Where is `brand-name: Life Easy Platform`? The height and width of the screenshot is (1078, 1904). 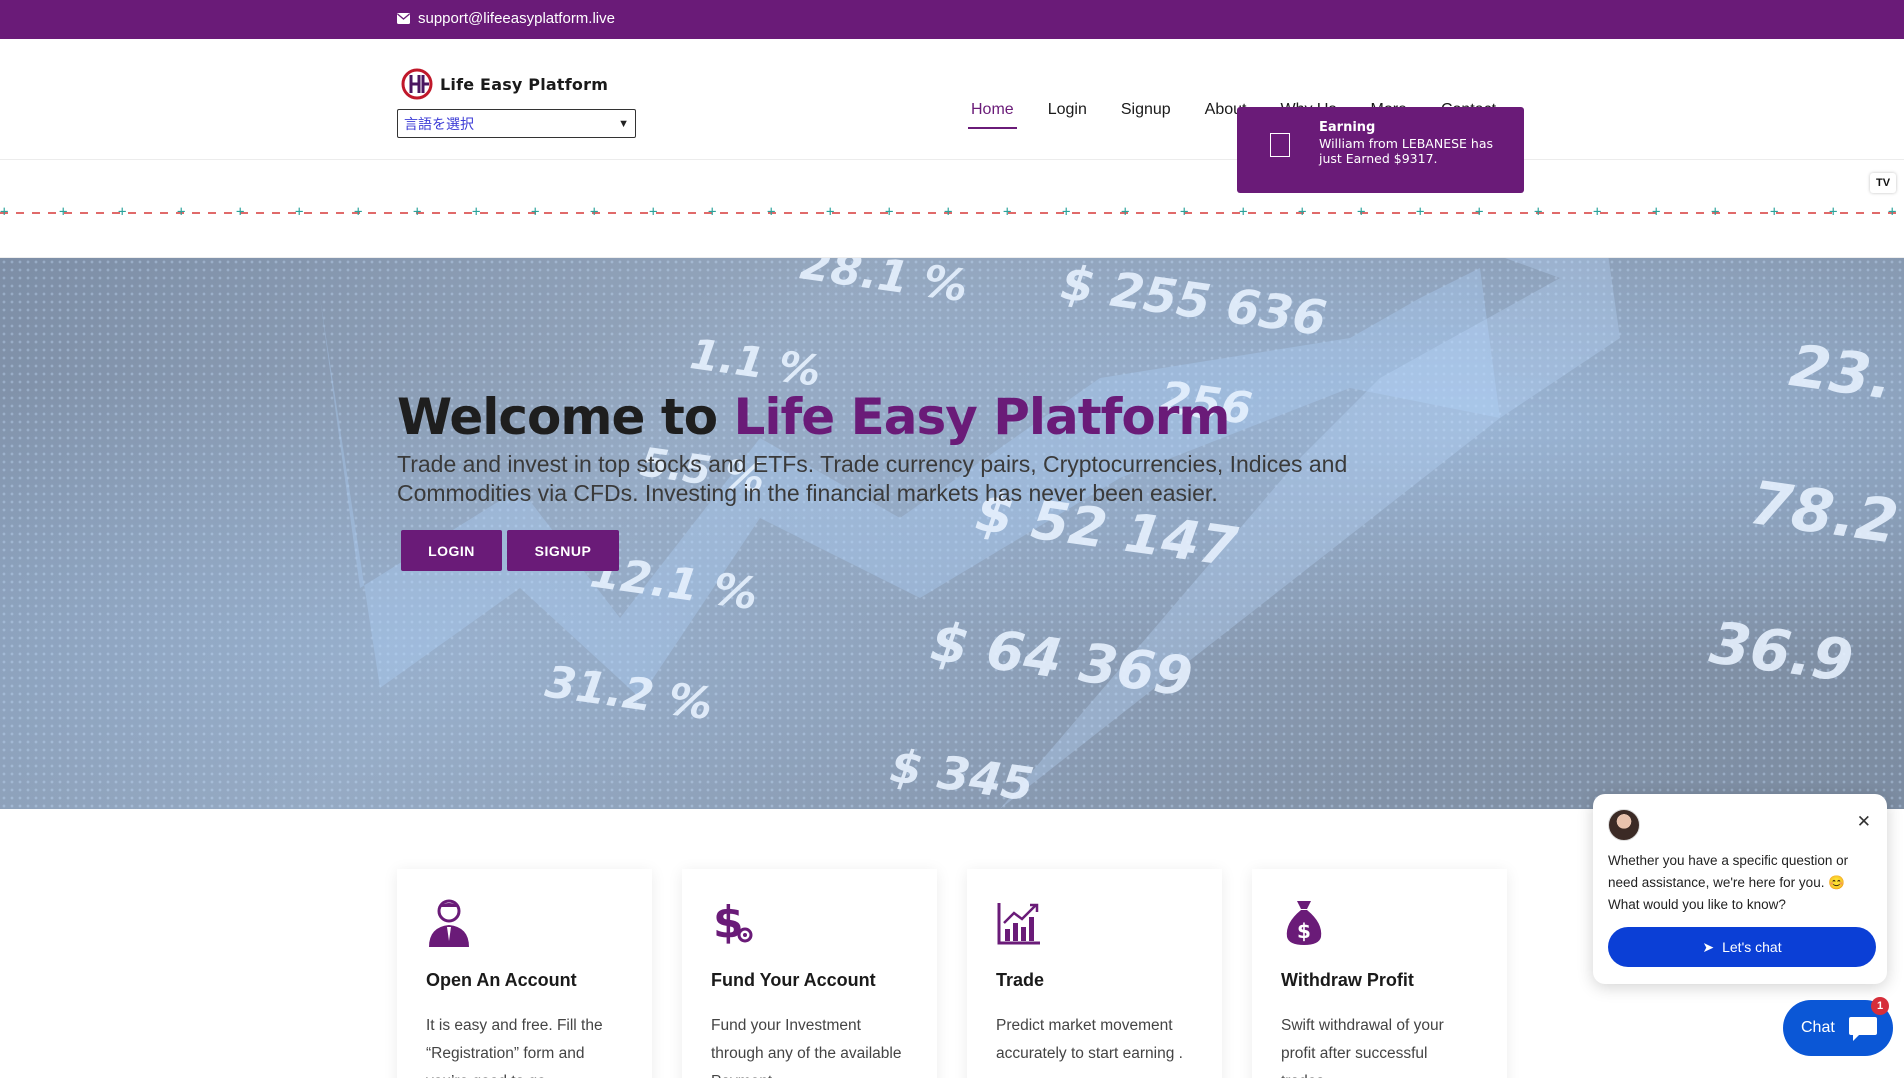 brand-name: Life Easy Platform is located at coordinates (524, 84).